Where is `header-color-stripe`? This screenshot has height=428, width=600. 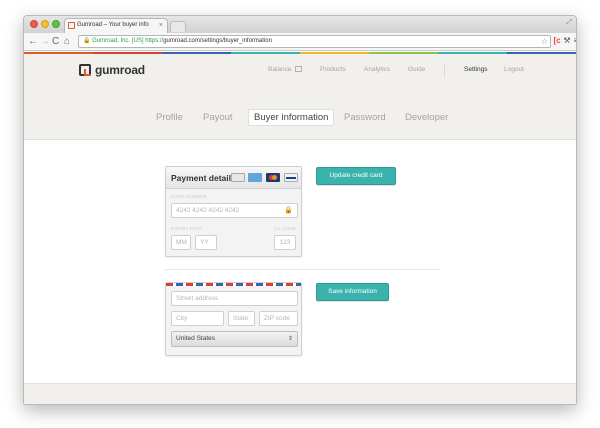 header-color-stripe is located at coordinates (300, 53).